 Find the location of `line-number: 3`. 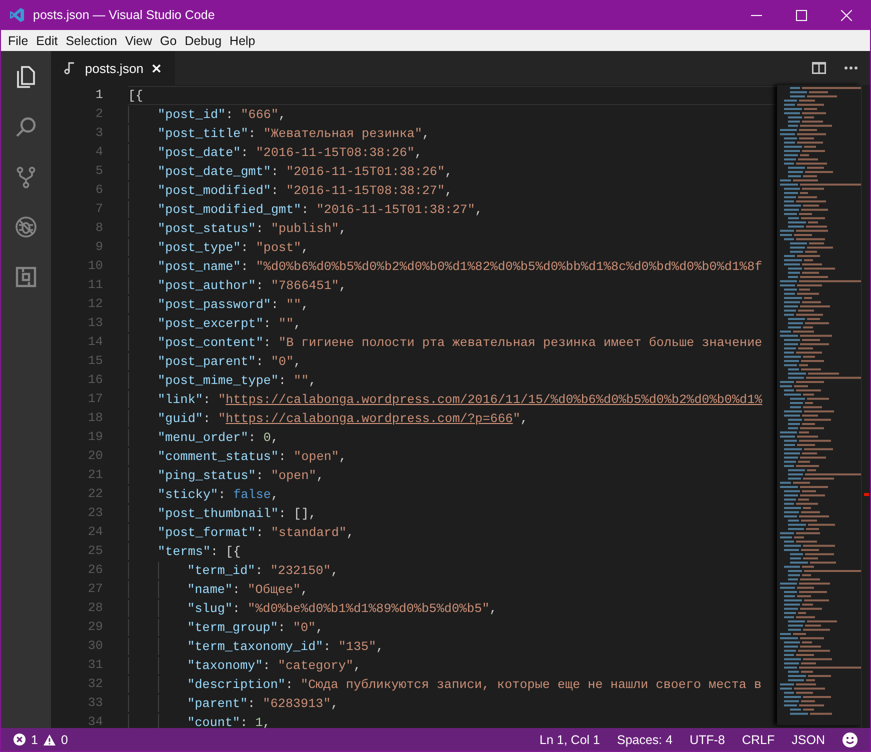

line-number: 3 is located at coordinates (98, 133).